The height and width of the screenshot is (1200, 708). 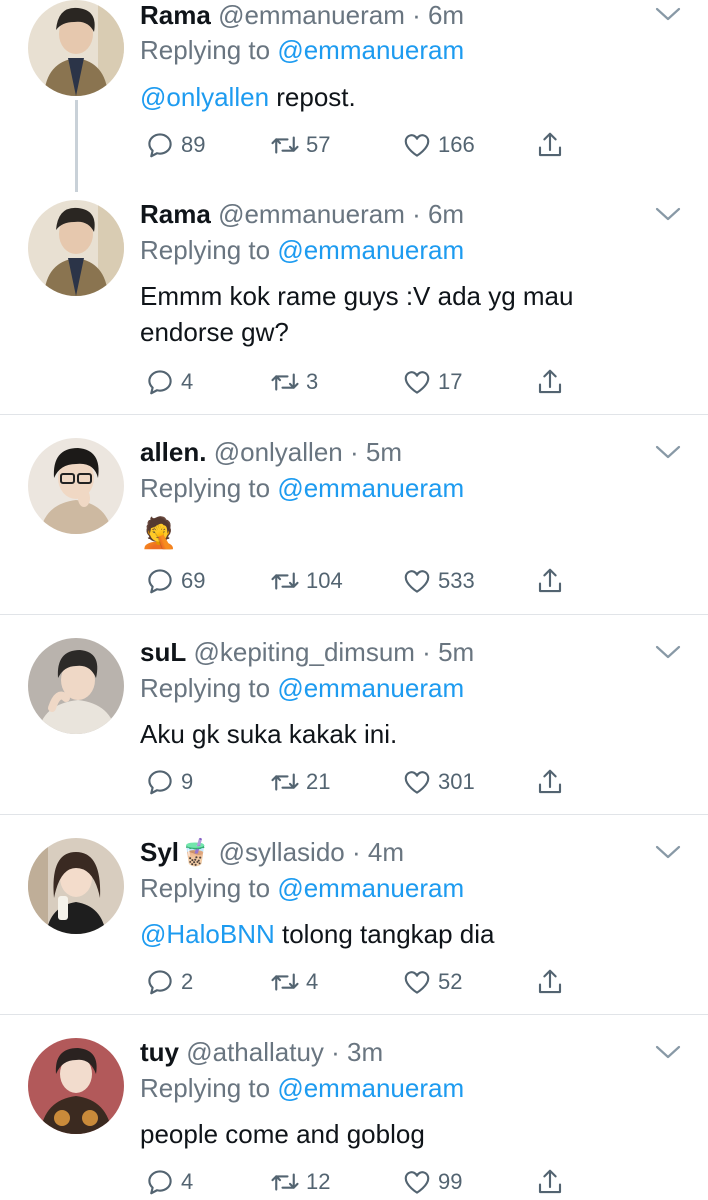 I want to click on reply-button: 2, so click(x=169, y=982).